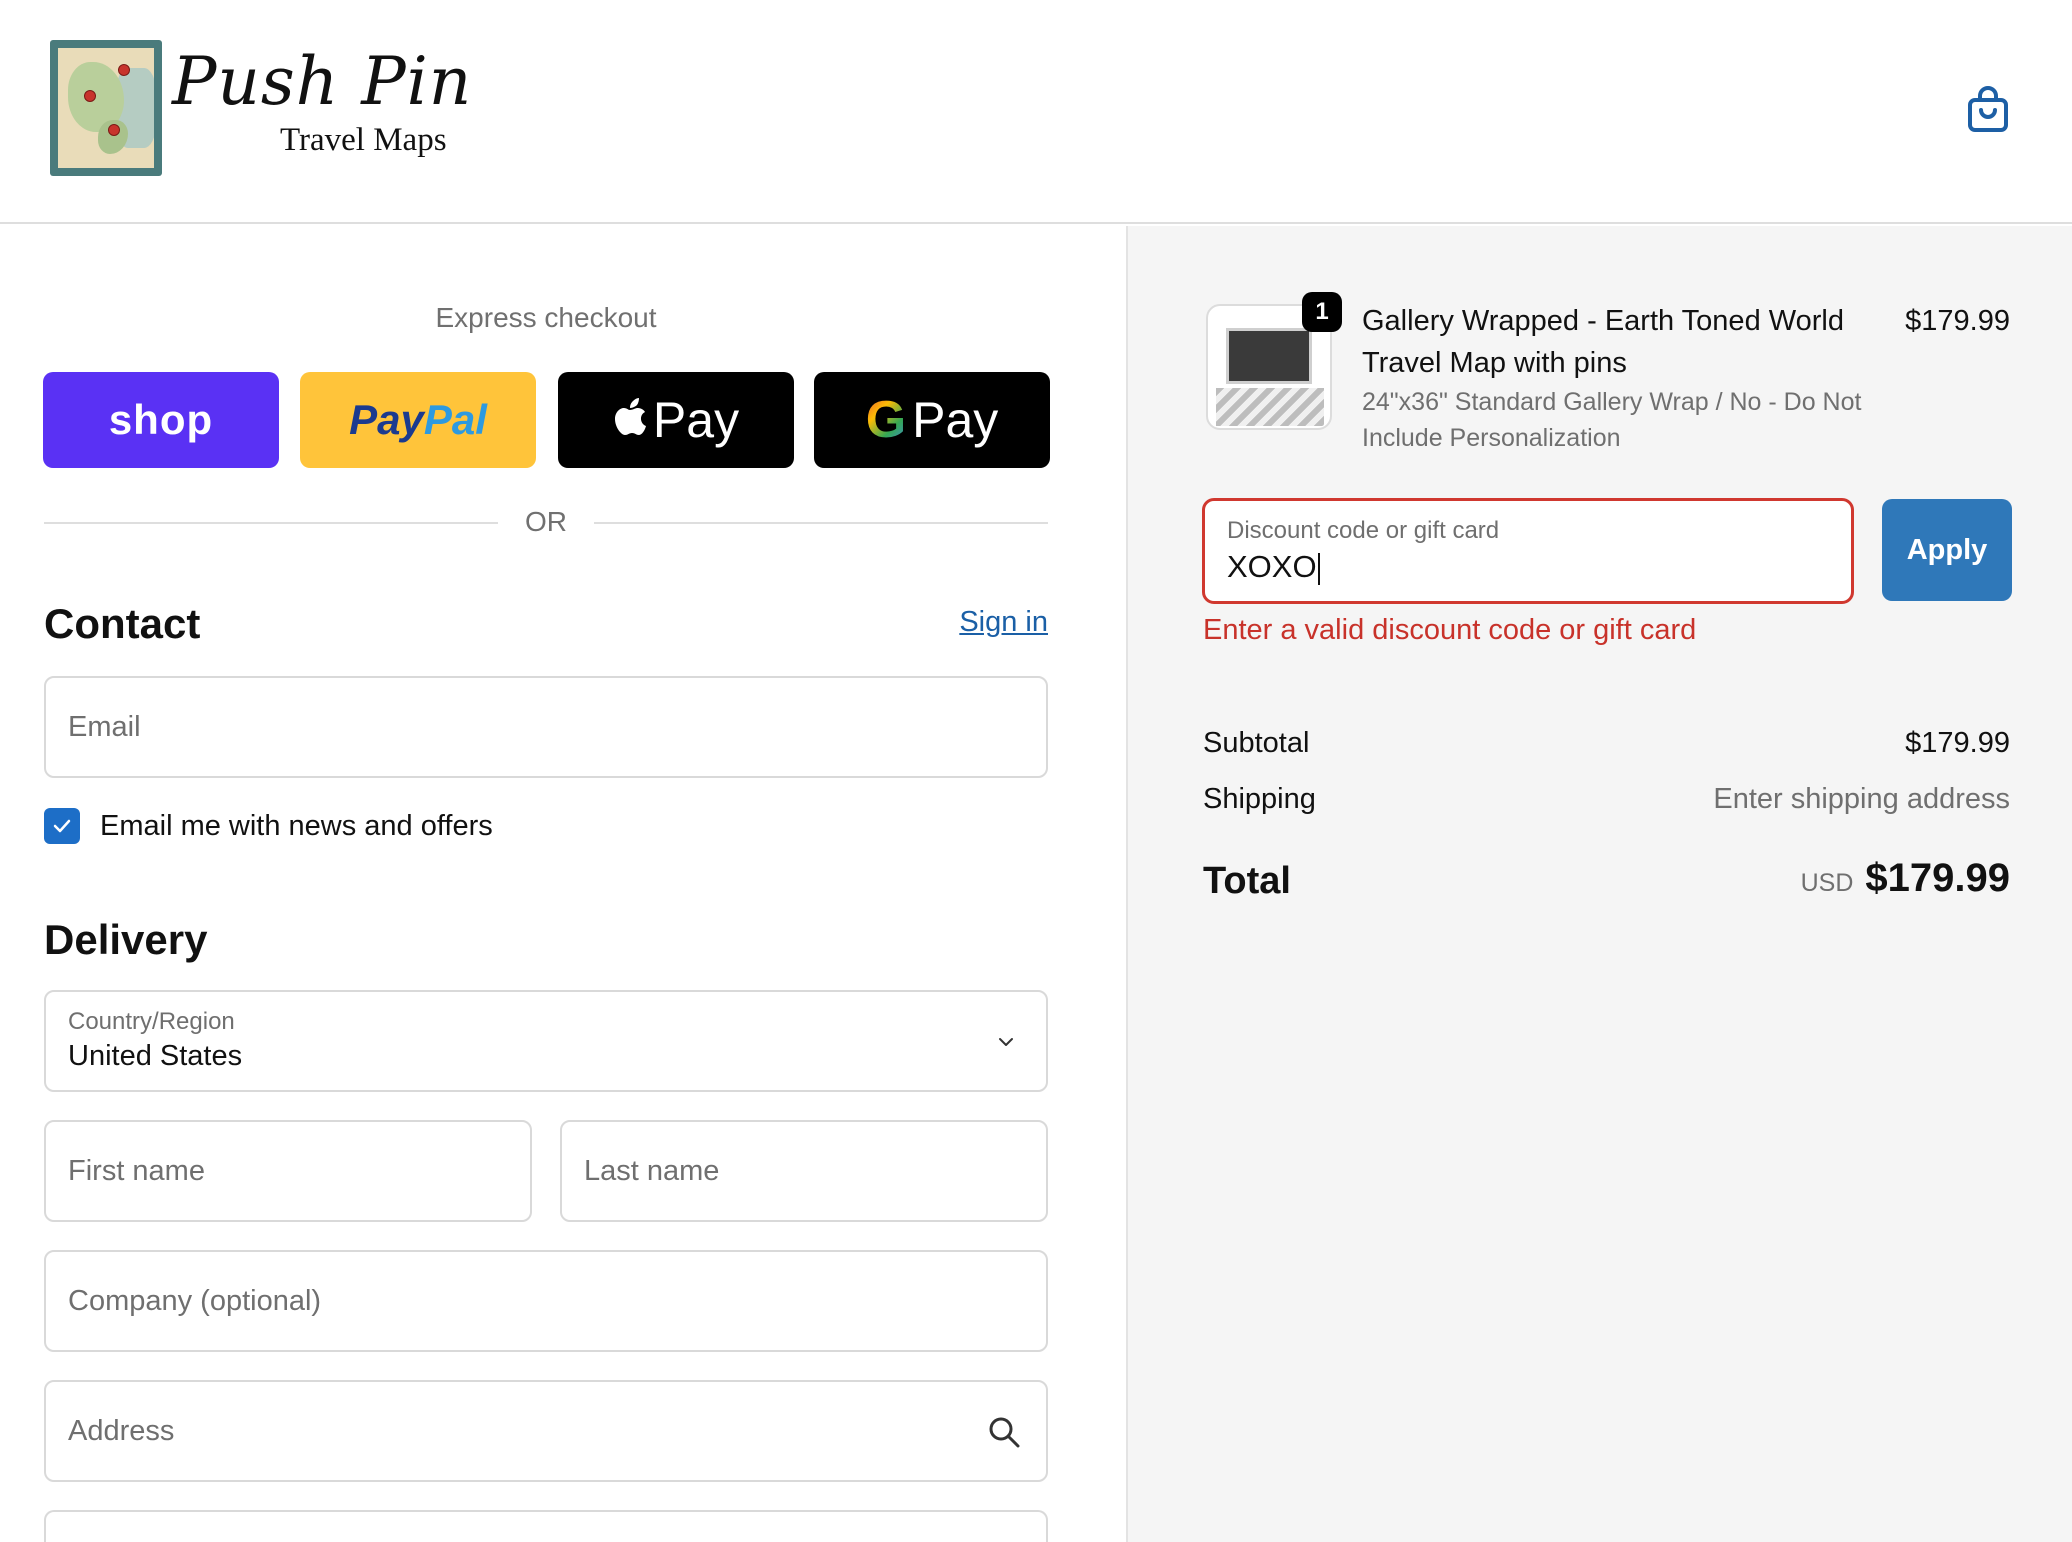 Image resolution: width=2072 pixels, height=1542 pixels. What do you see at coordinates (546, 1431) in the screenshot?
I see `address-field: Address` at bounding box center [546, 1431].